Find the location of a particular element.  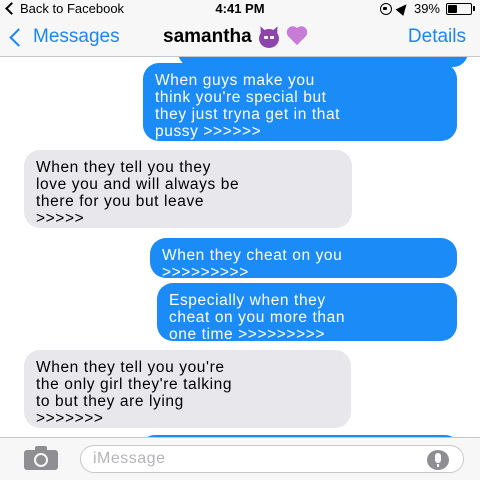

messages-back-label: Messages is located at coordinates (76, 36).